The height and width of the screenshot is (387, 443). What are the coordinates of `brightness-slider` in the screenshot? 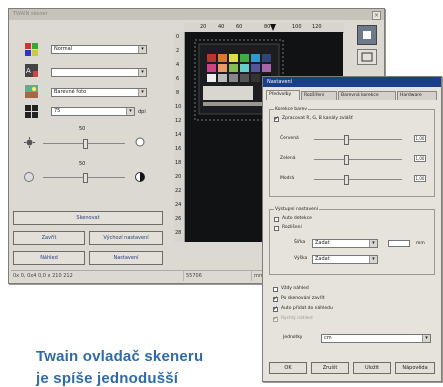 It's located at (84, 144).